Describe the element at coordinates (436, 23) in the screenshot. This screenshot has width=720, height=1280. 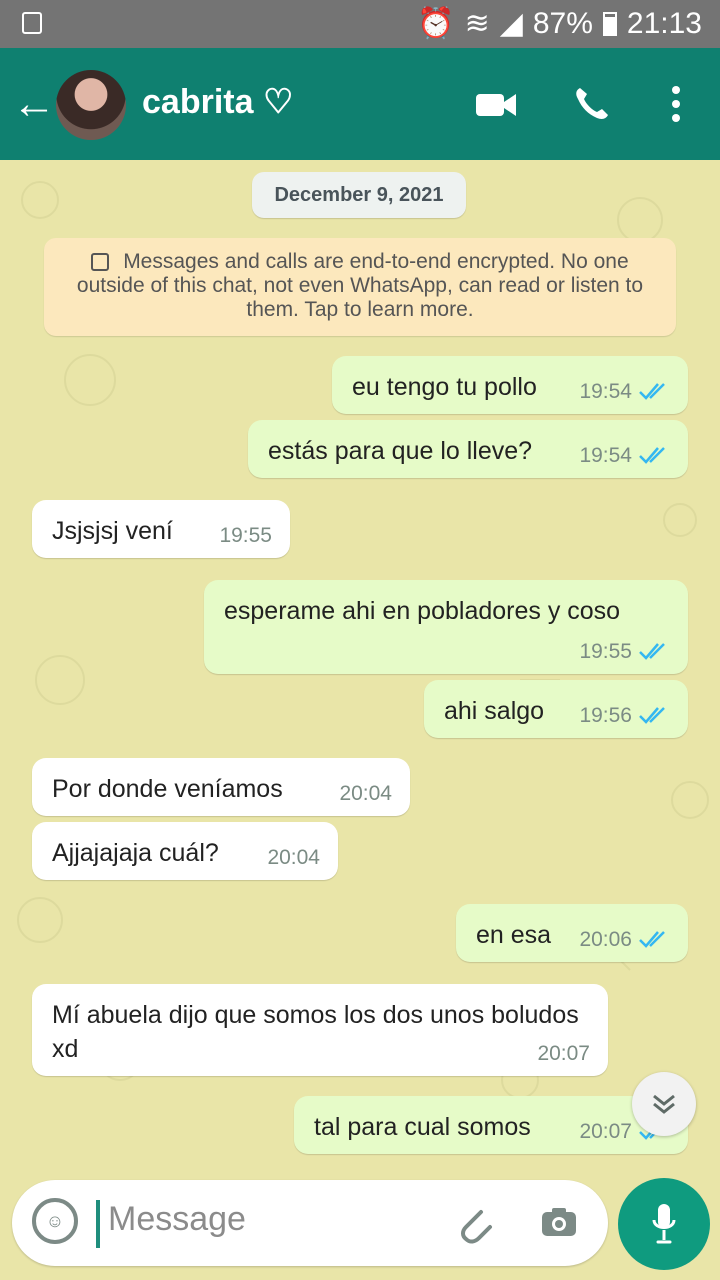
I see `alarm-icon: ⏰` at that location.